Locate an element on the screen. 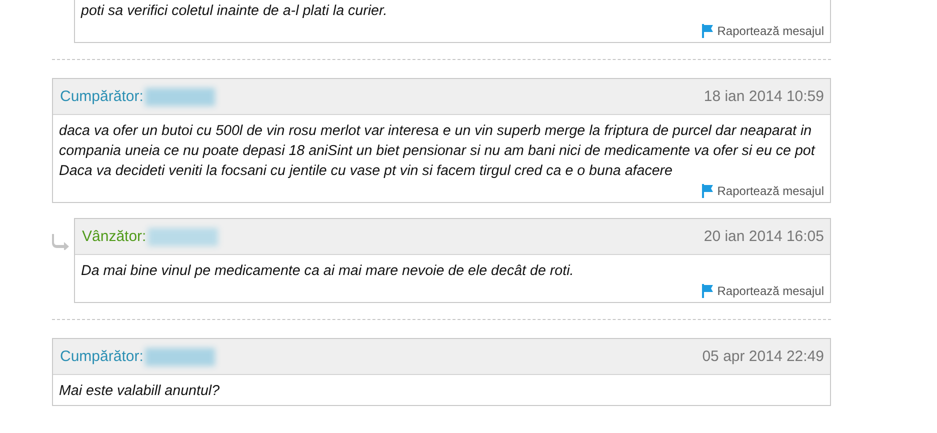 The width and height of the screenshot is (937, 433). message-date: 20 ian 2014 16:05 is located at coordinates (764, 236).